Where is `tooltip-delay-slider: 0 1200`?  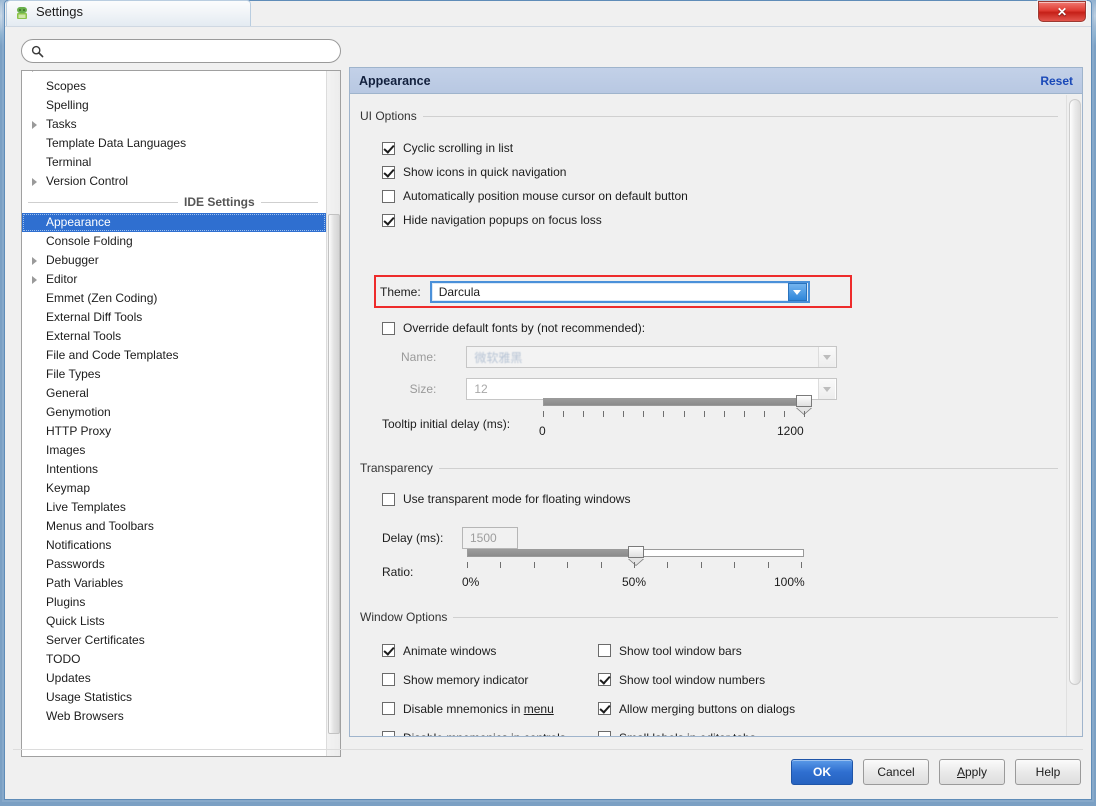 tooltip-delay-slider: 0 1200 is located at coordinates (678, 417).